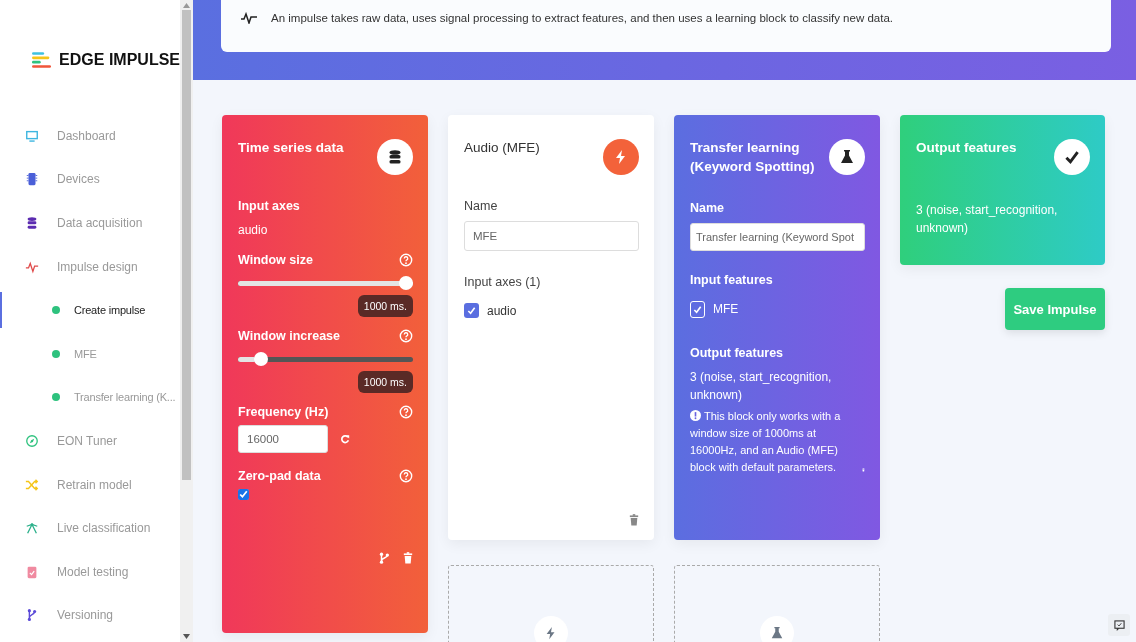 This screenshot has height=642, width=1136. I want to click on field-label: Output features, so click(737, 352).